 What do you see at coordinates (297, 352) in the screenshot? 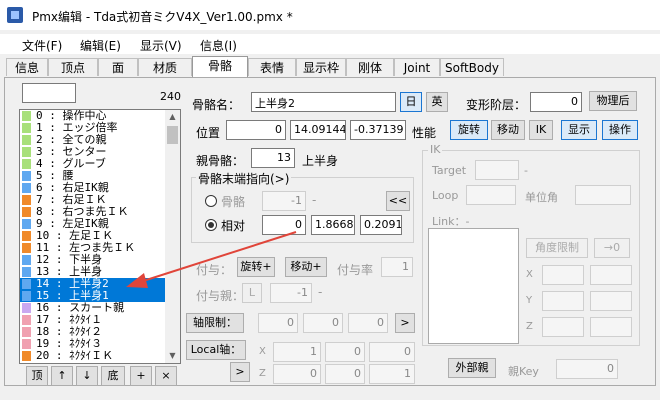
I see `local-axis-x-a: 1` at bounding box center [297, 352].